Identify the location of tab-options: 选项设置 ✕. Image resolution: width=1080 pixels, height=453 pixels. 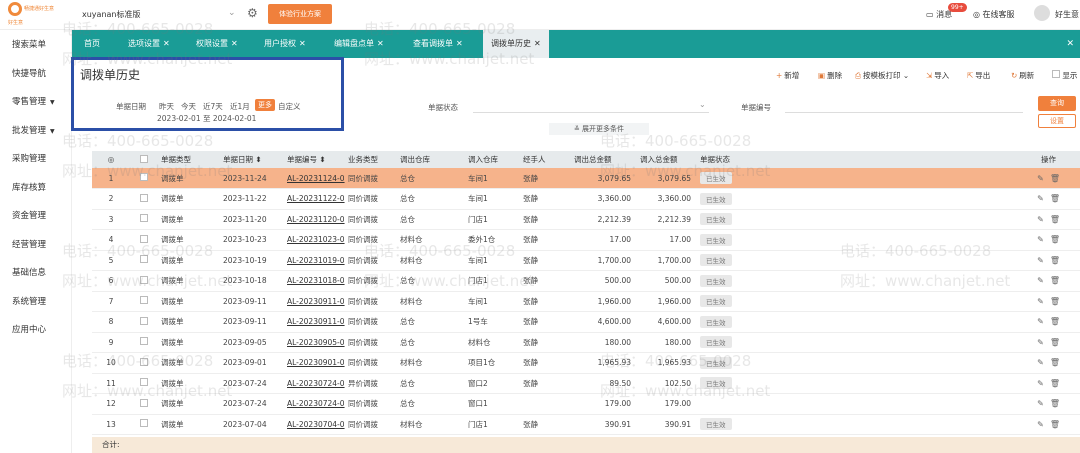
(149, 44).